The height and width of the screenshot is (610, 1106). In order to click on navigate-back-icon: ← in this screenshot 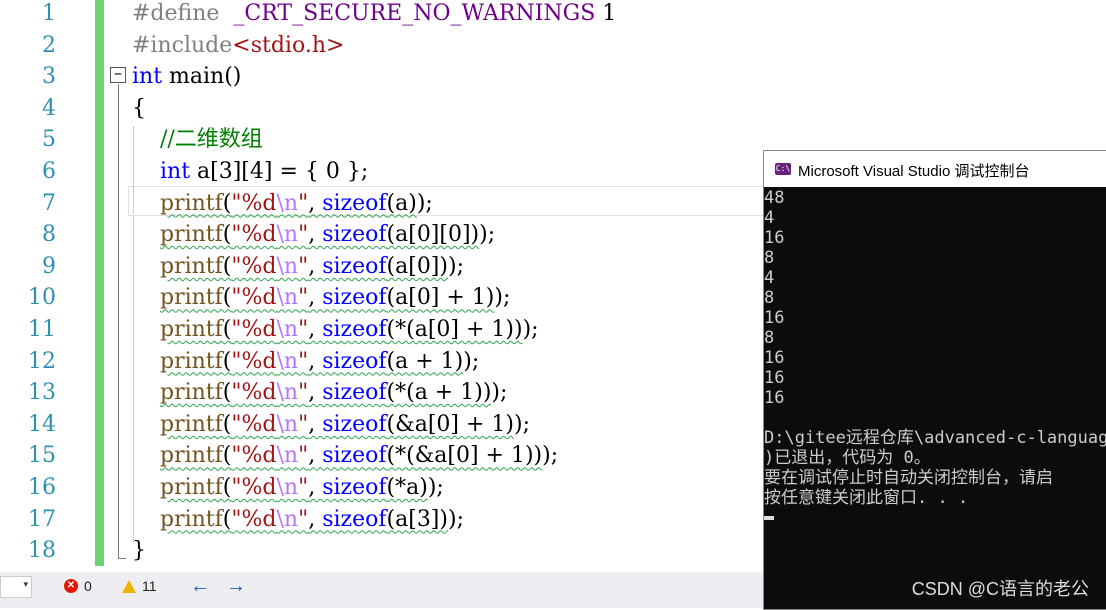, I will do `click(200, 586)`.